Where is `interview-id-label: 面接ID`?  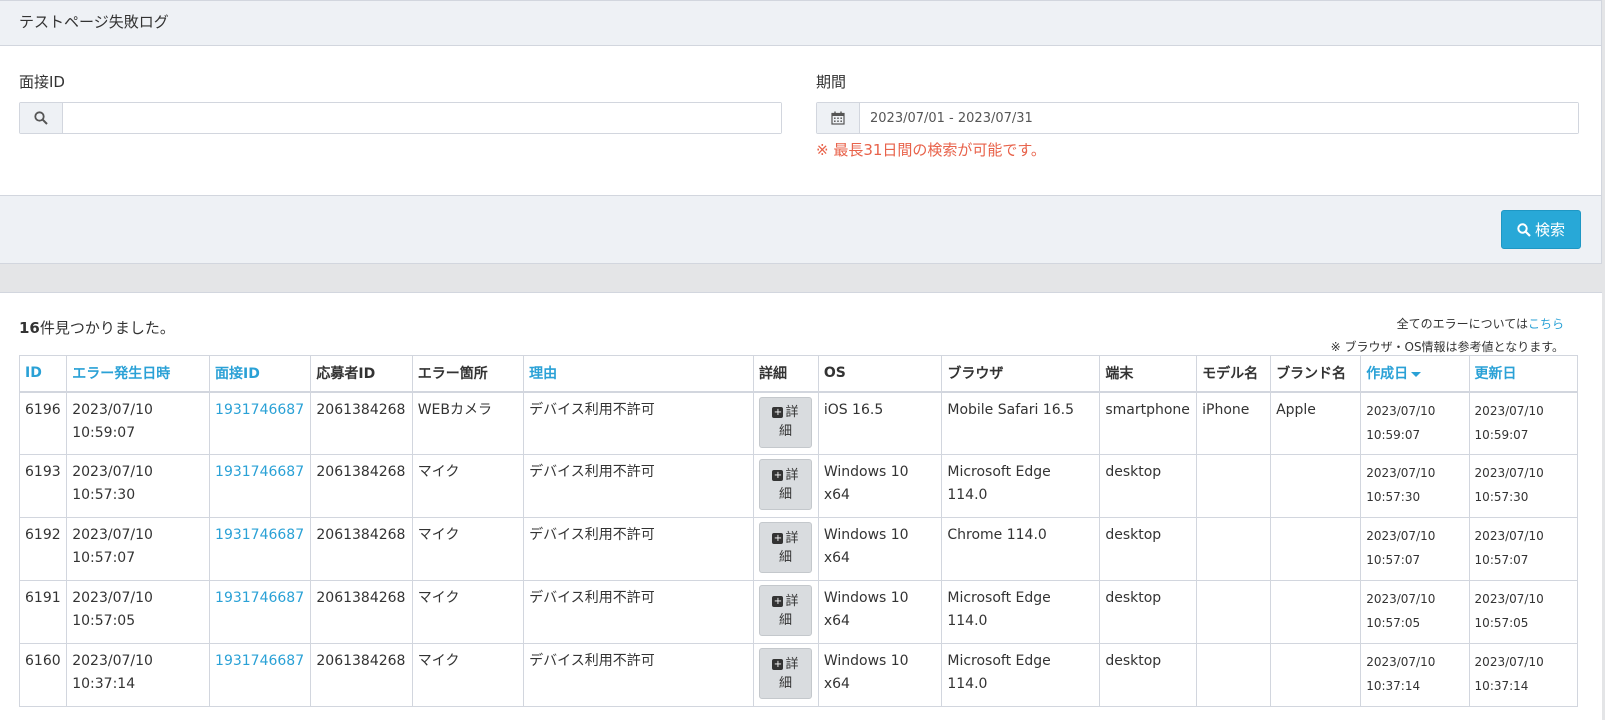 interview-id-label: 面接ID is located at coordinates (42, 82).